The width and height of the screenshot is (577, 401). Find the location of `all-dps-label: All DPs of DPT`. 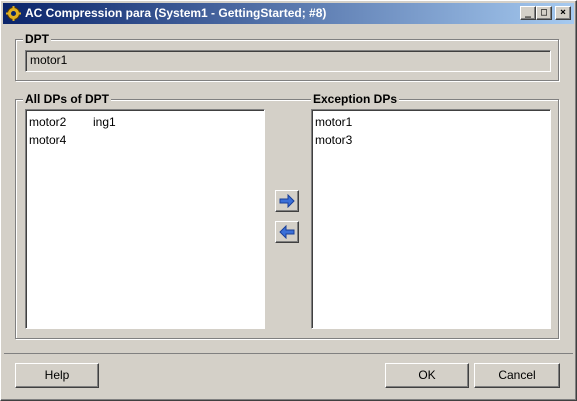

all-dps-label: All DPs of DPT is located at coordinates (67, 99).